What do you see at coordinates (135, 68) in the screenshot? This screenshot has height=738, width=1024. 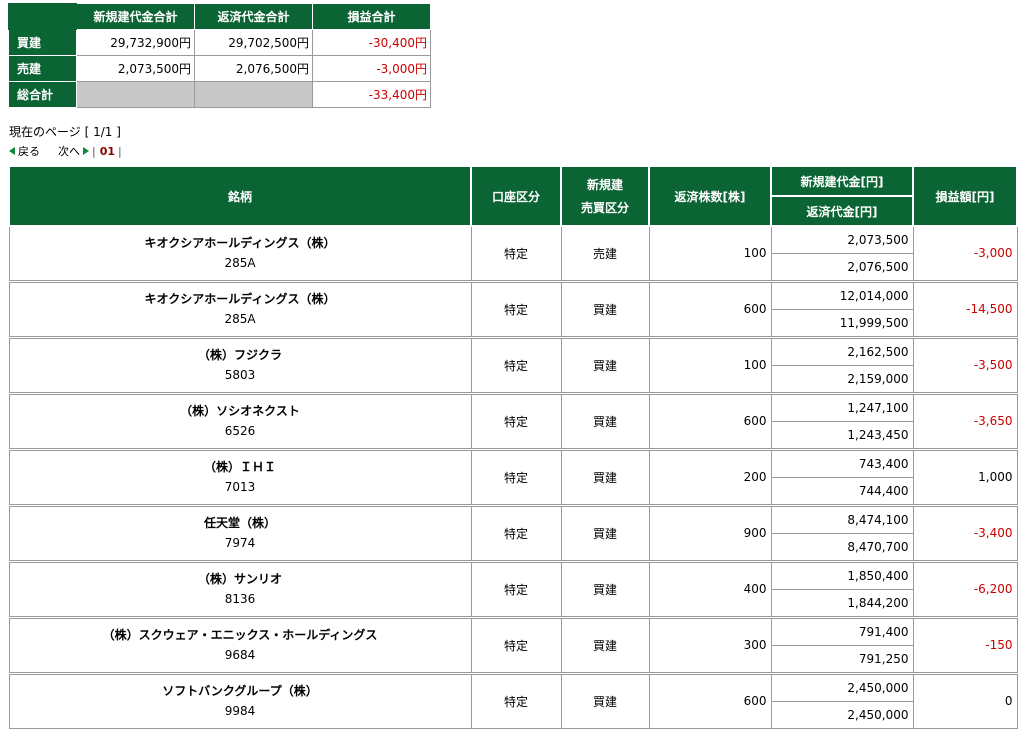 I see `summary-new-total: 2,073,500円` at bounding box center [135, 68].